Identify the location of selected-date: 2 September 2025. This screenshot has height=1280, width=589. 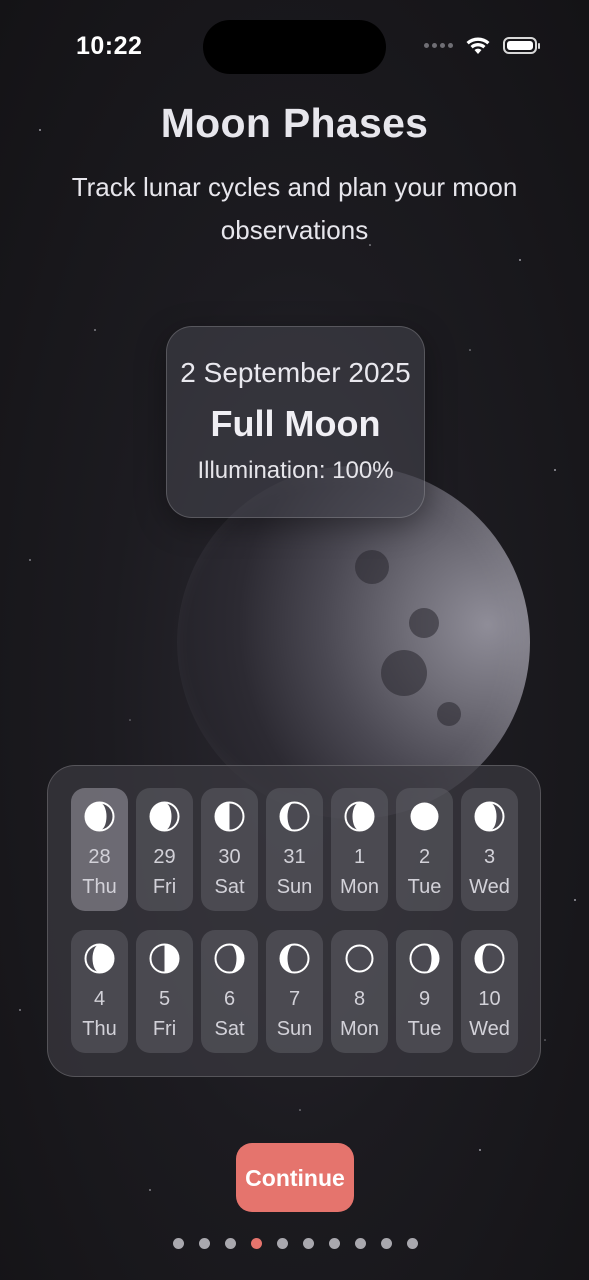
(295, 372).